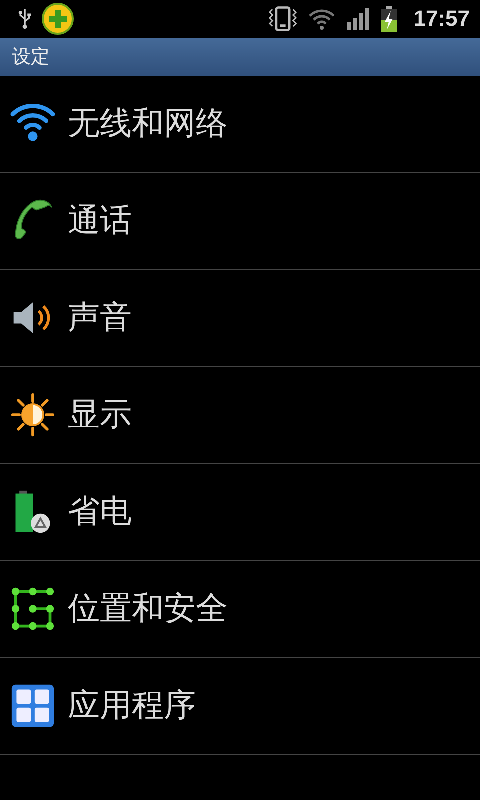 Image resolution: width=480 pixels, height=800 pixels. I want to click on usb-icon, so click(25, 19).